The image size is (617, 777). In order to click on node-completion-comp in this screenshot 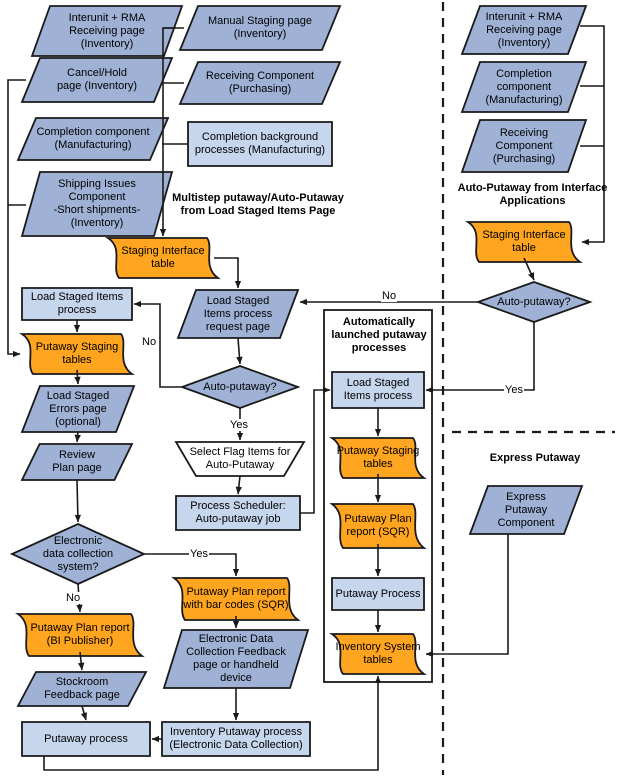, I will do `click(93, 139)`.